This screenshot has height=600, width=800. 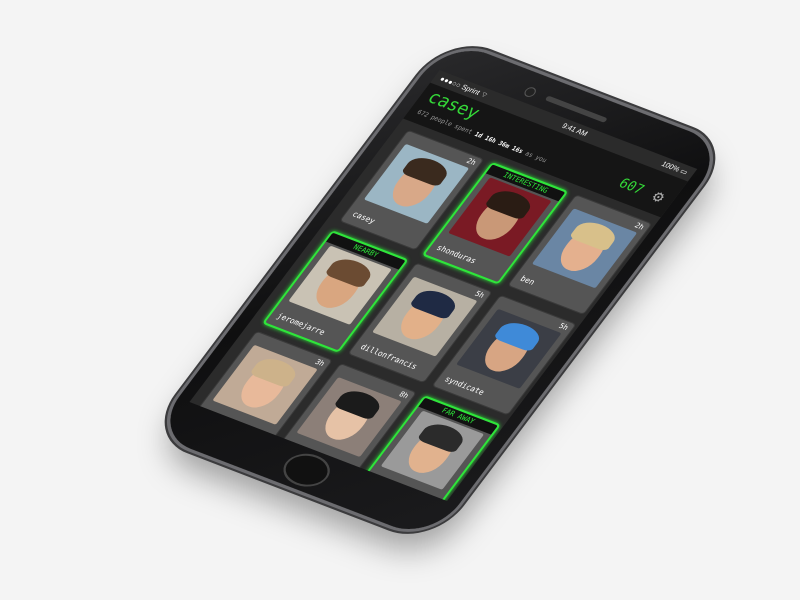 What do you see at coordinates (364, 217) in the screenshot?
I see `card-username: casey` at bounding box center [364, 217].